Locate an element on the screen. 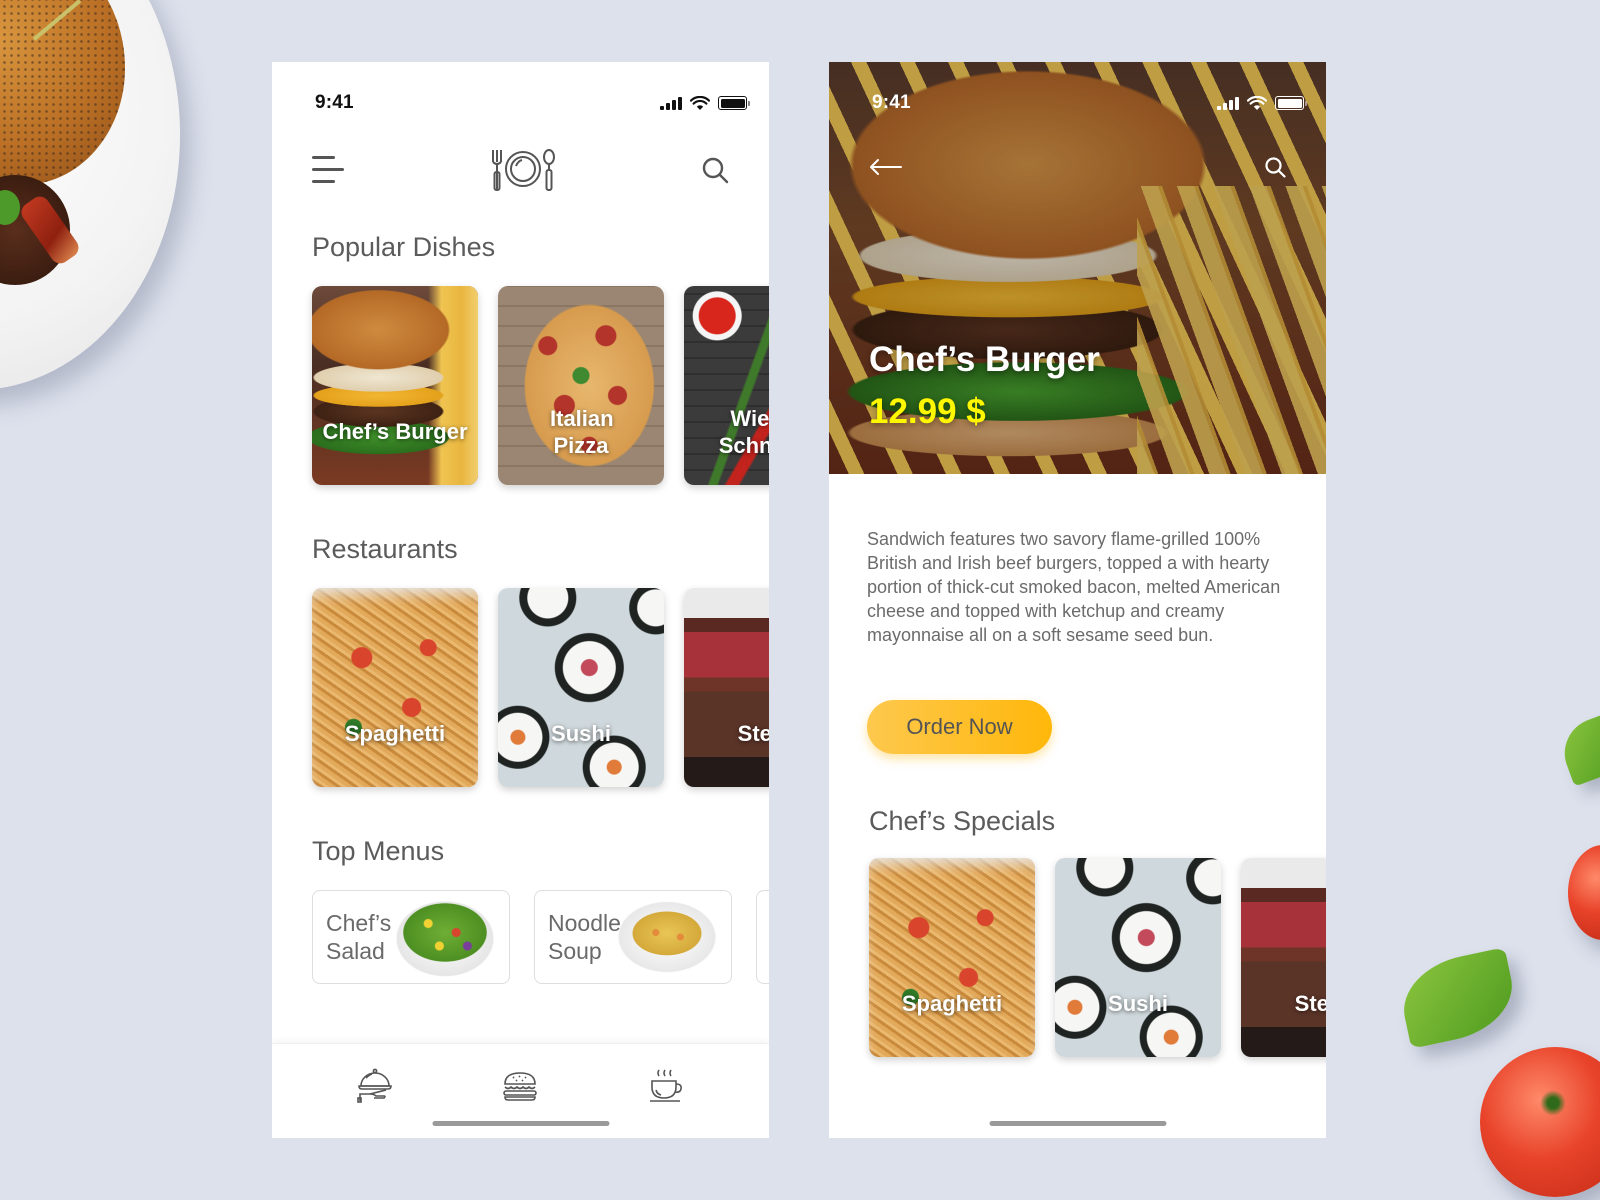  menu-card-chefs-salad: Chef’s Salad is located at coordinates (411, 937).